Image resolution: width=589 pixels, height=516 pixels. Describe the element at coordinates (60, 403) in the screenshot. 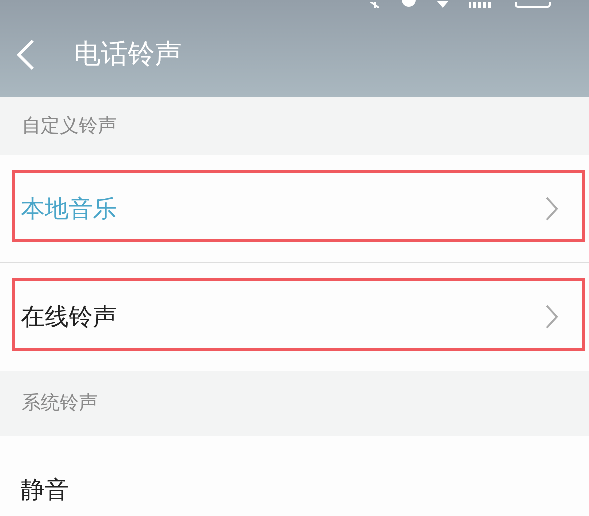

I see `section-header: 系统铃声` at that location.